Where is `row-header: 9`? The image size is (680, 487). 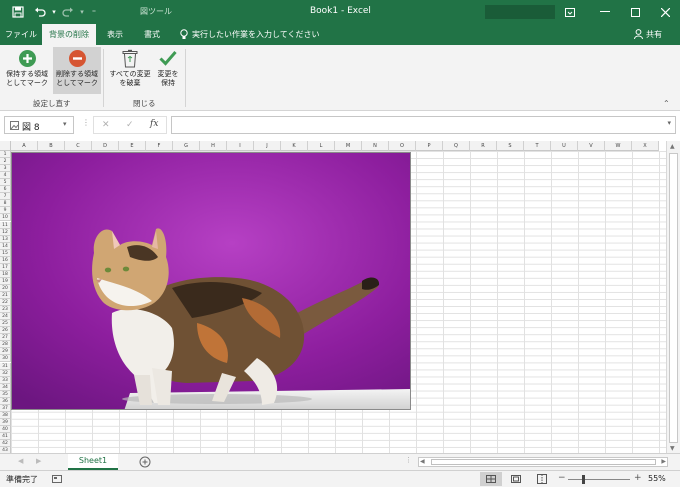 row-header: 9 is located at coordinates (5, 211).